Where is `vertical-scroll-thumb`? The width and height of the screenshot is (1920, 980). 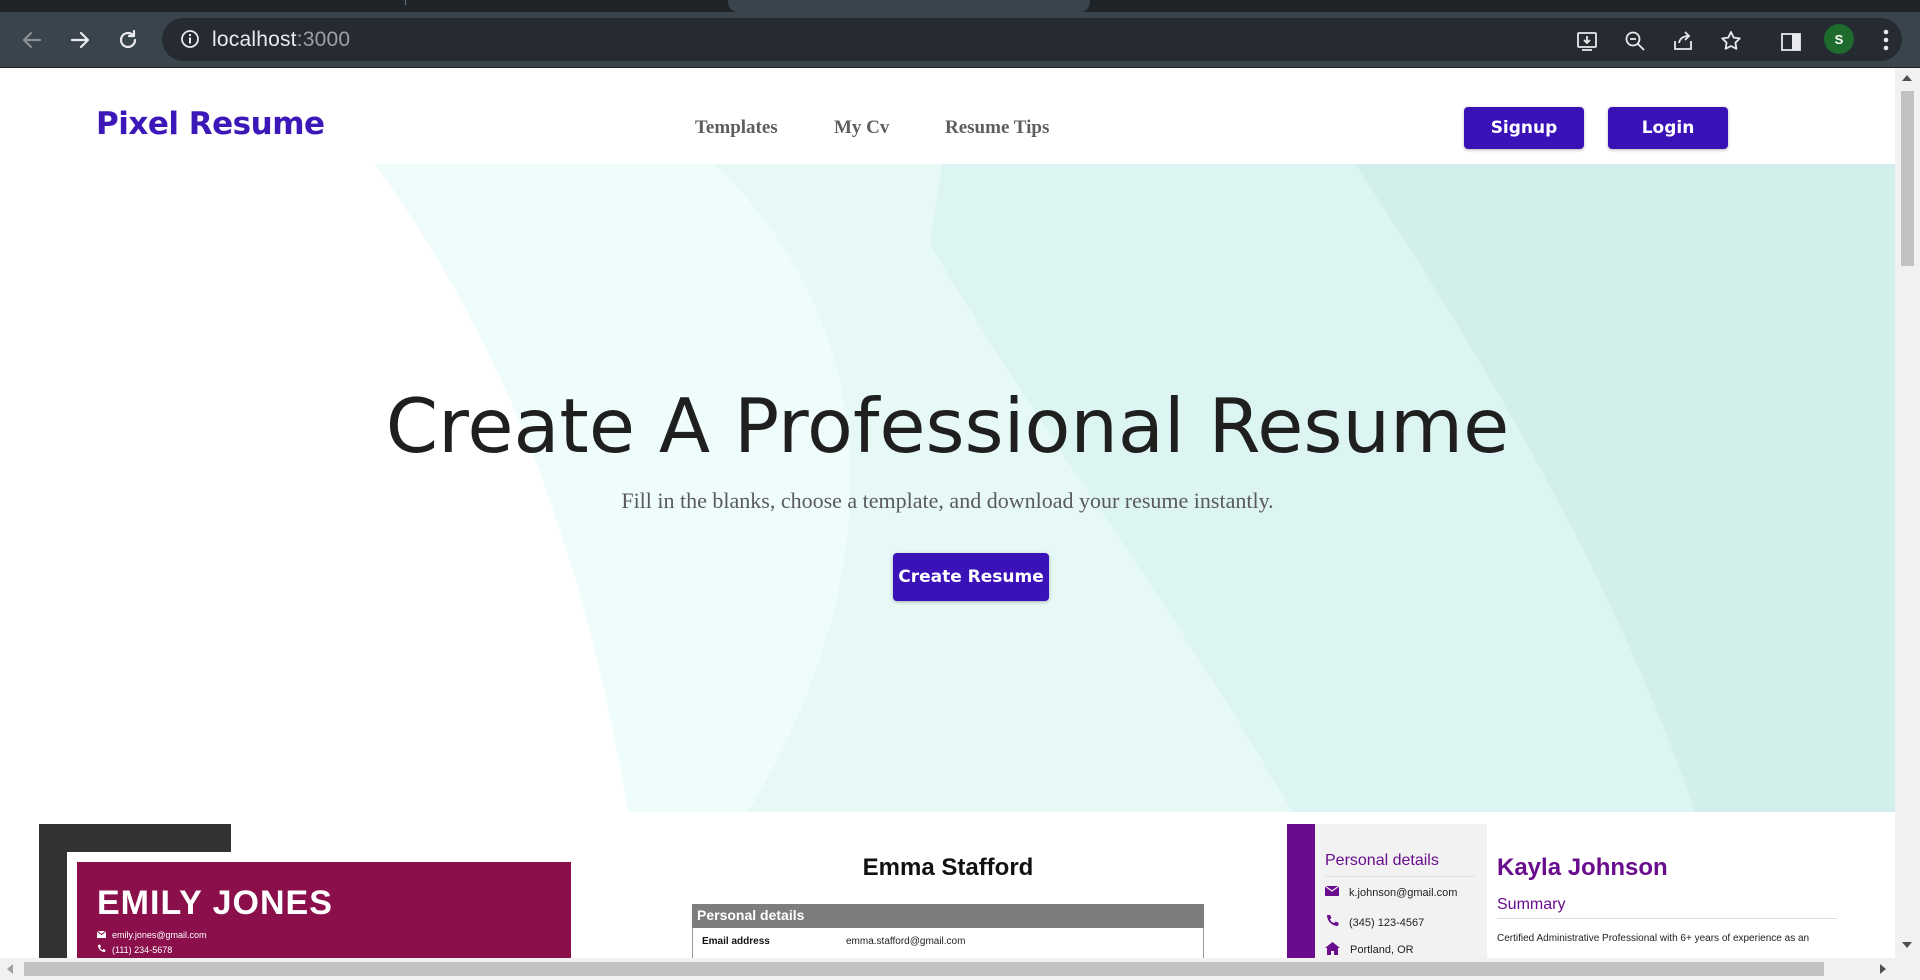 vertical-scroll-thumb is located at coordinates (1907, 178).